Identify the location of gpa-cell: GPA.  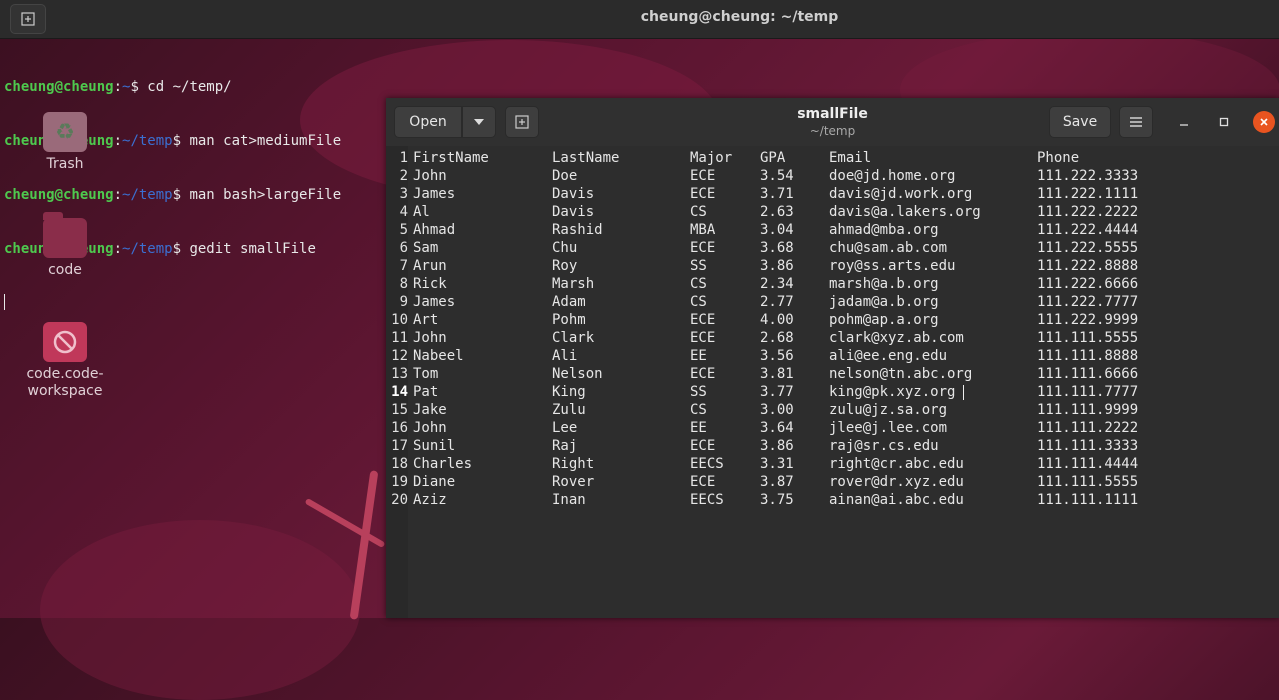
(773, 158).